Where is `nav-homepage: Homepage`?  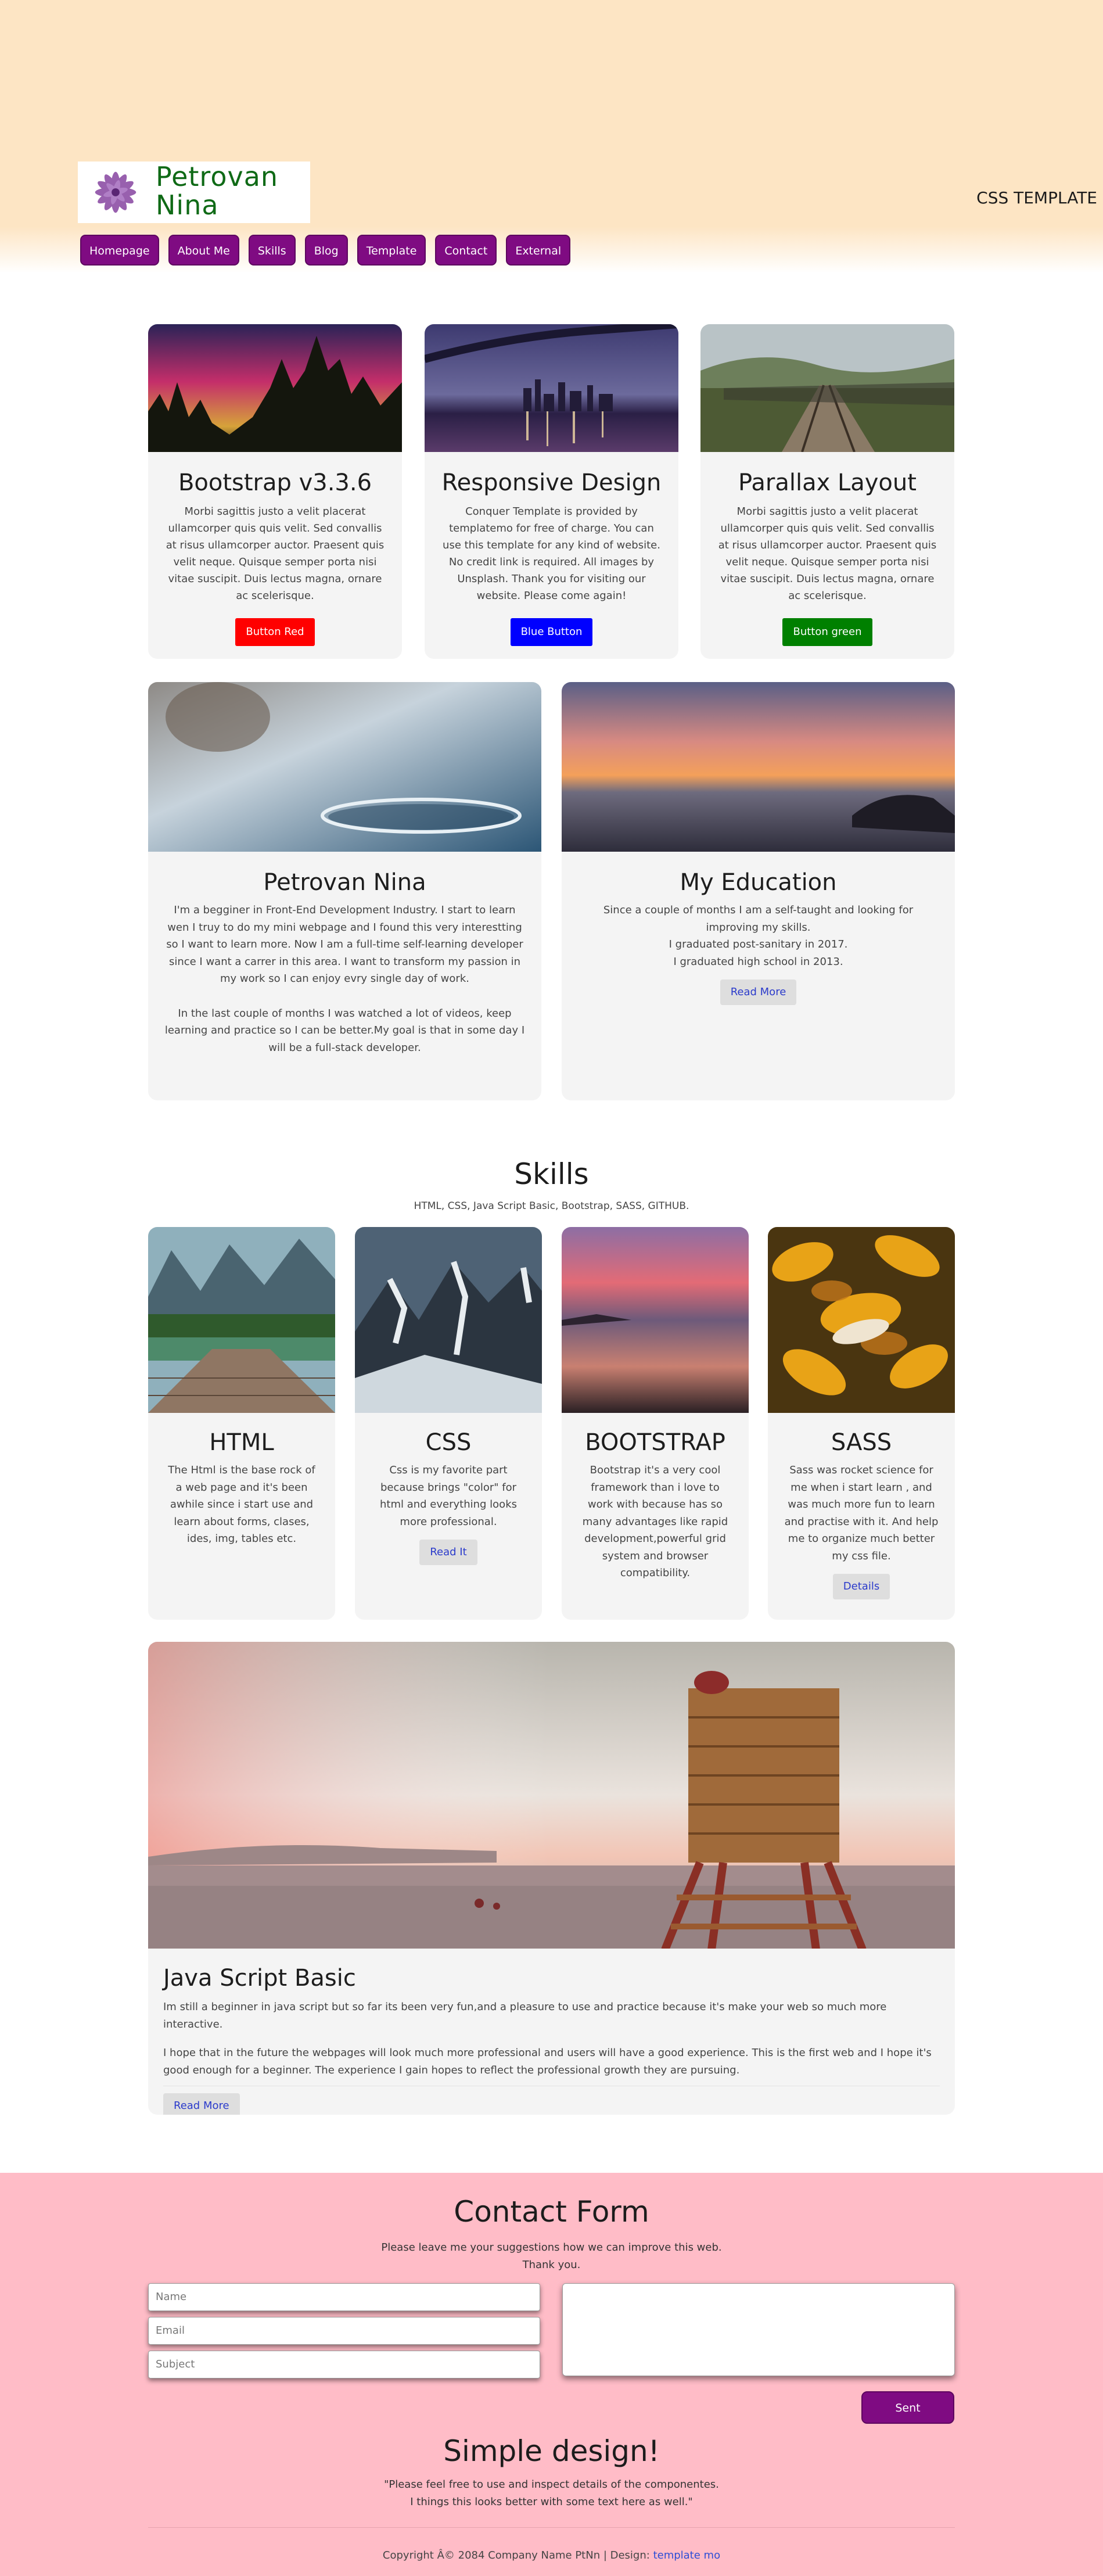 nav-homepage: Homepage is located at coordinates (119, 250).